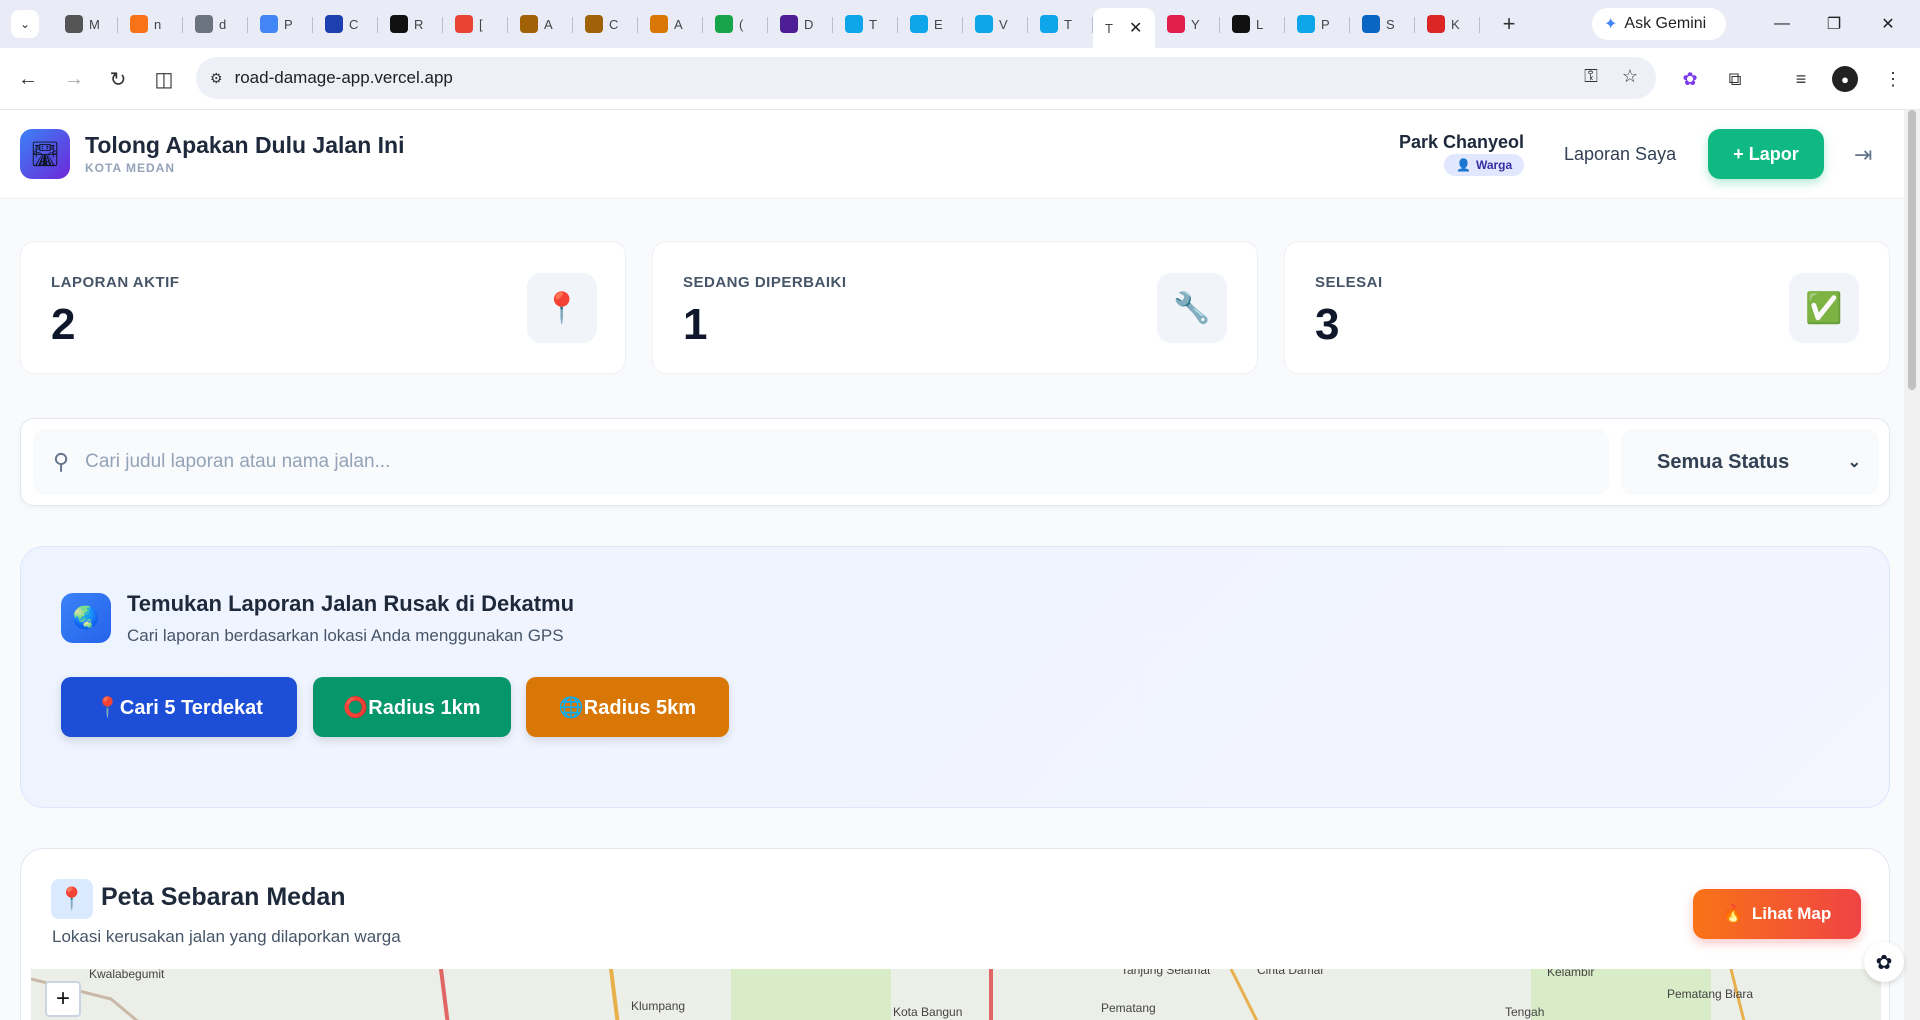 The width and height of the screenshot is (1920, 1020). I want to click on tab-search-button: ⌄, so click(25, 24).